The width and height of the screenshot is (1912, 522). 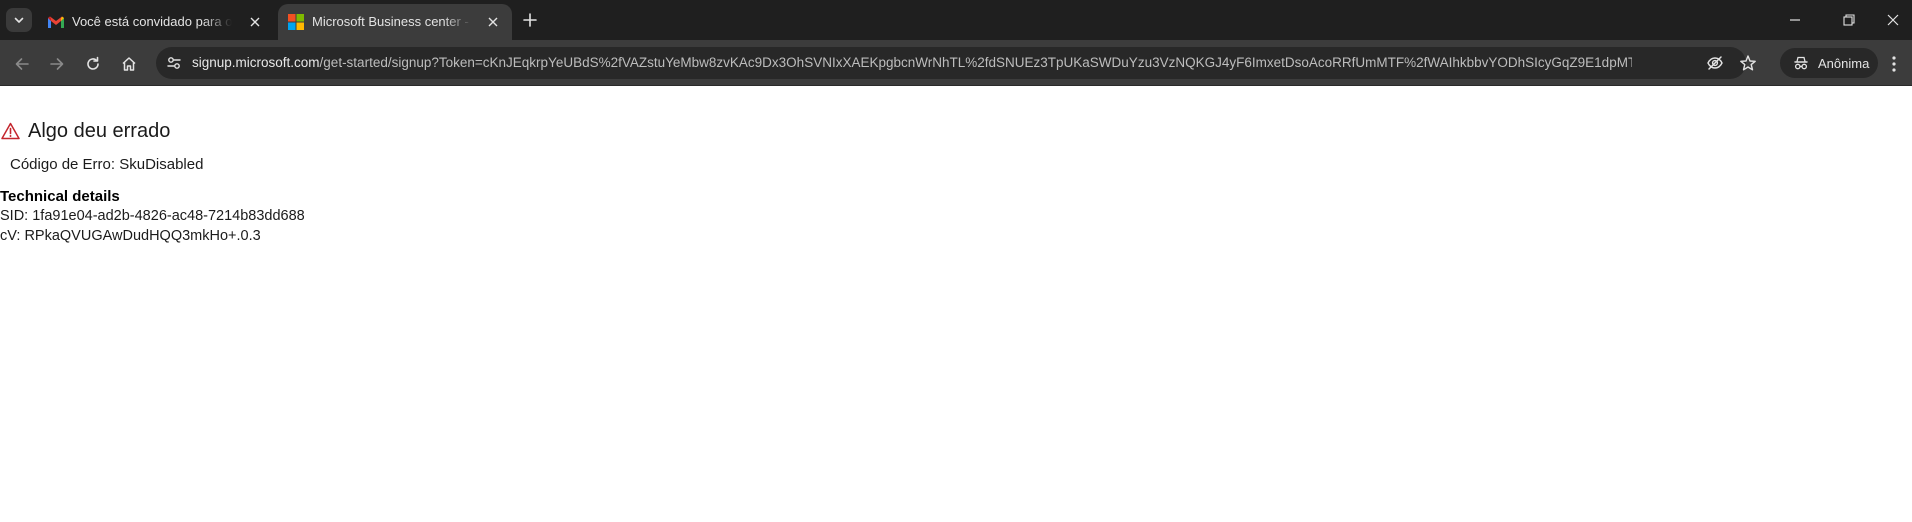 I want to click on close-window-button, so click(x=1891, y=20).